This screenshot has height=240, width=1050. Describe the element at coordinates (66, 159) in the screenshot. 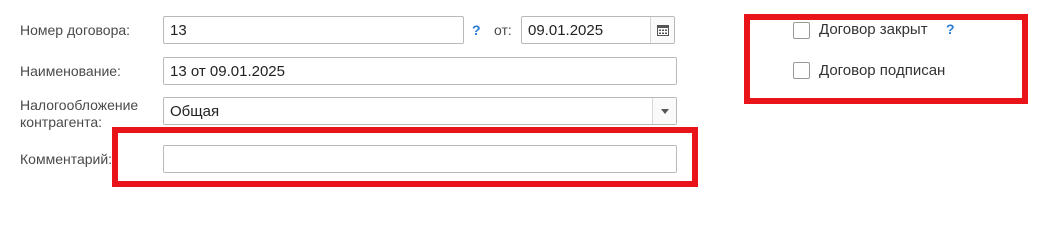

I see `comment-label: Комментарий:` at that location.